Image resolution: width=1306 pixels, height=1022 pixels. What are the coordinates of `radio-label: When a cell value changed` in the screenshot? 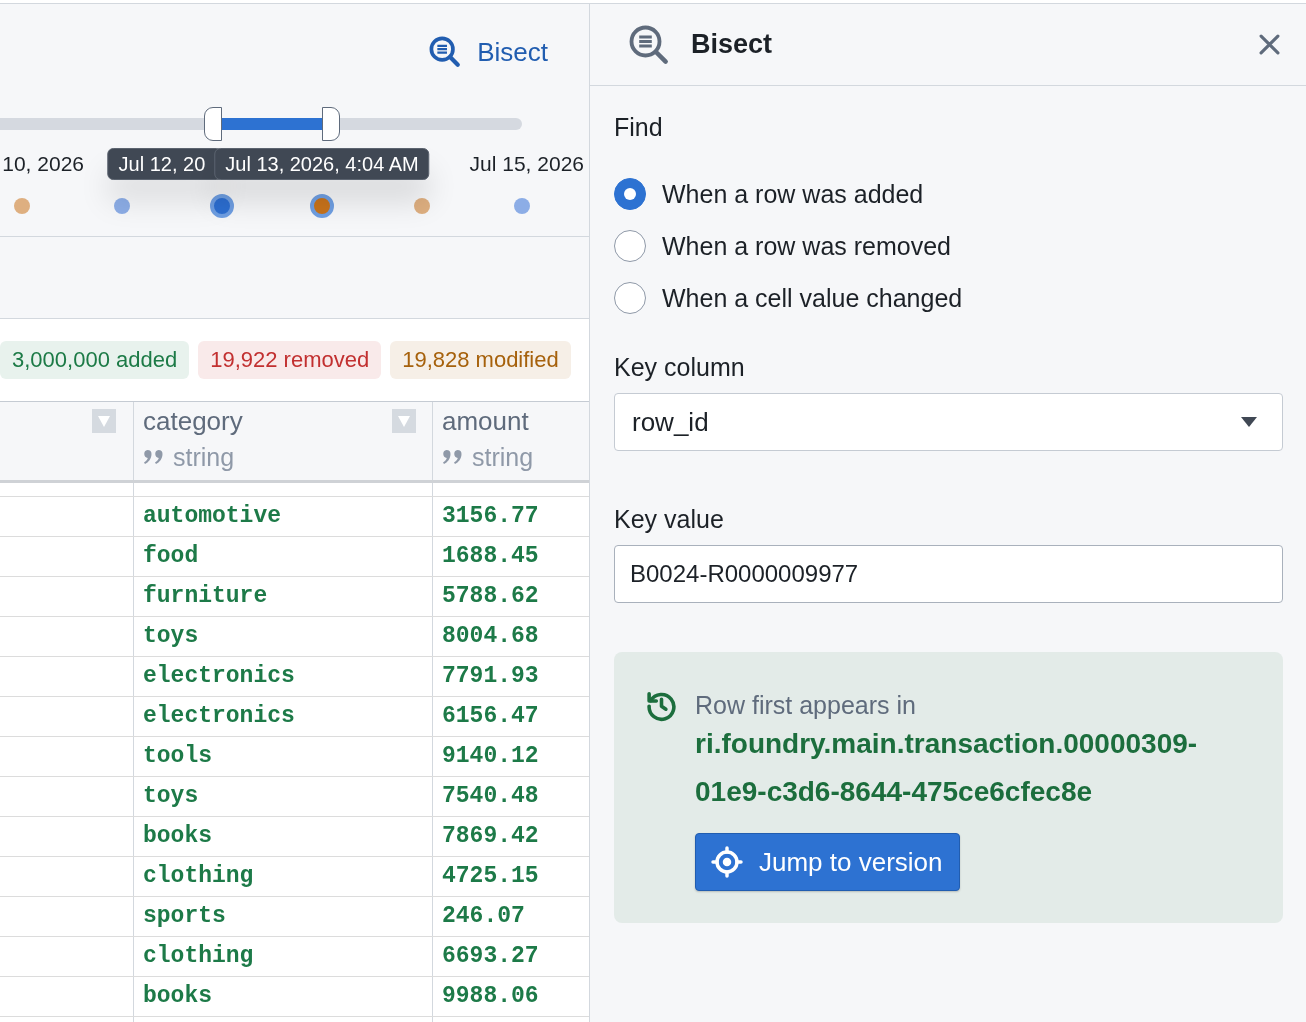 It's located at (812, 298).